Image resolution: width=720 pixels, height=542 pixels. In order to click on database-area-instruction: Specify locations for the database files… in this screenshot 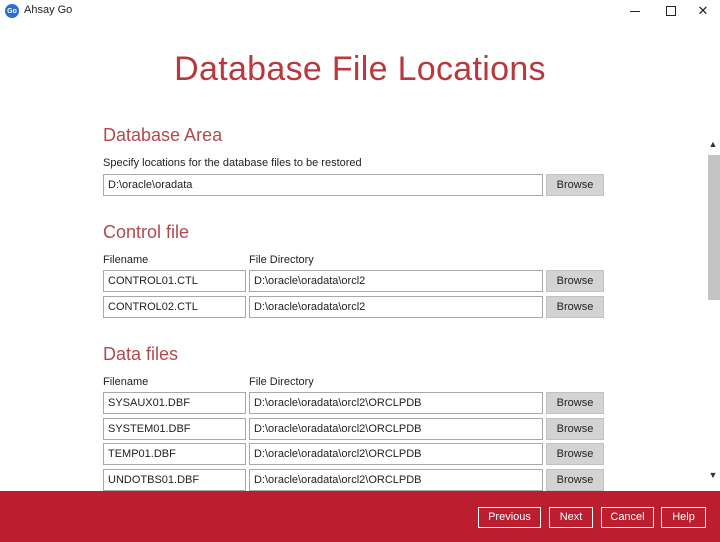, I will do `click(232, 163)`.